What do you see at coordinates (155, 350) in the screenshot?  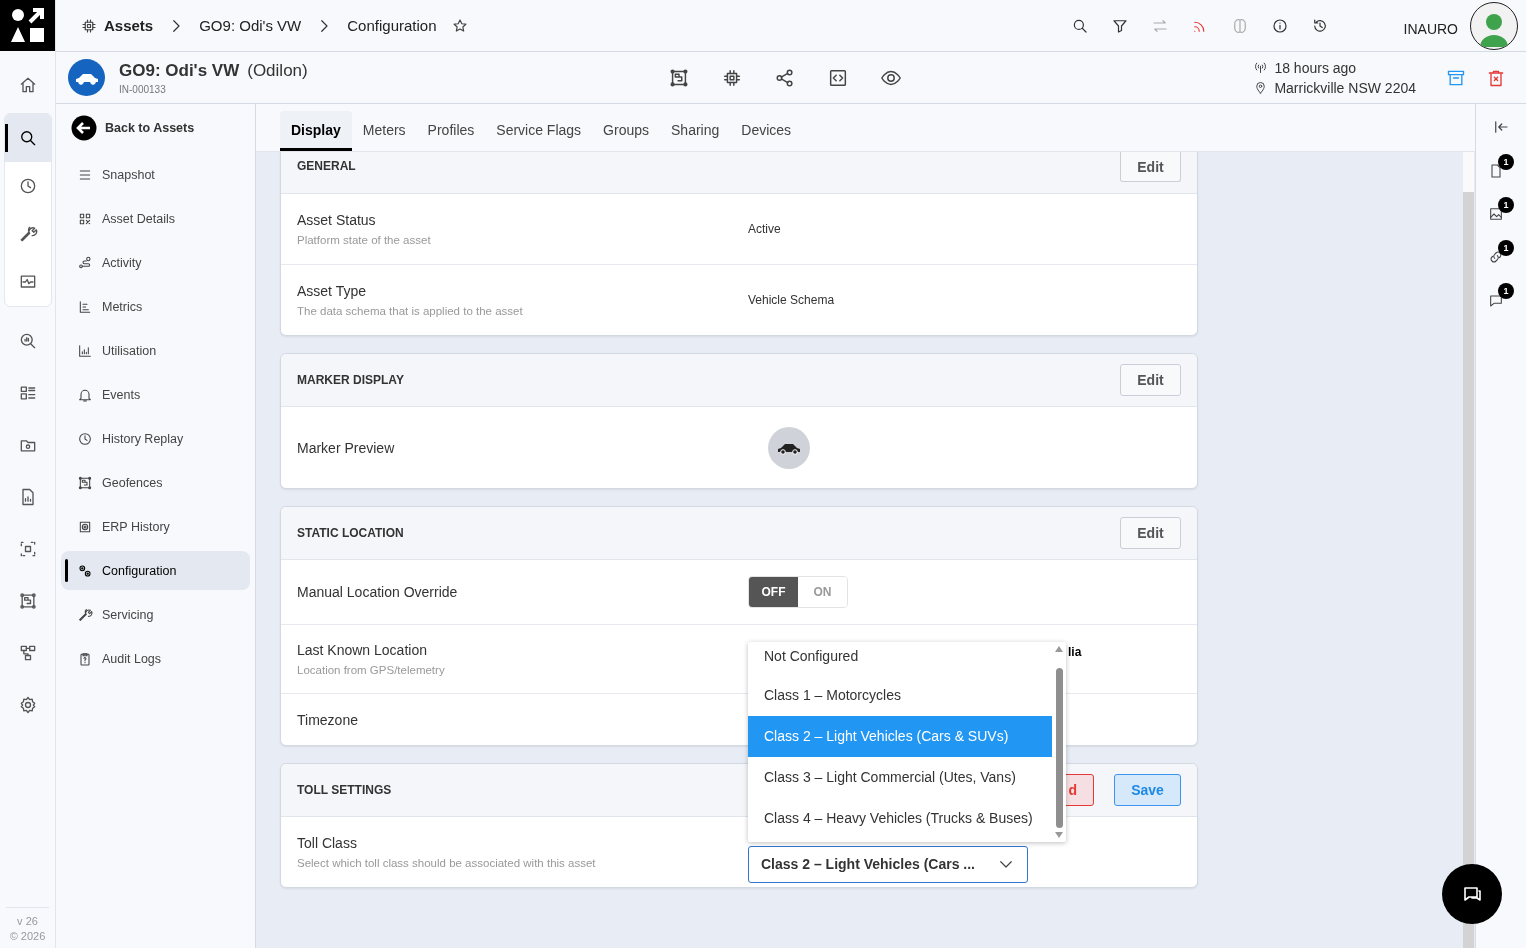 I see `menu-item: Utilisation` at bounding box center [155, 350].